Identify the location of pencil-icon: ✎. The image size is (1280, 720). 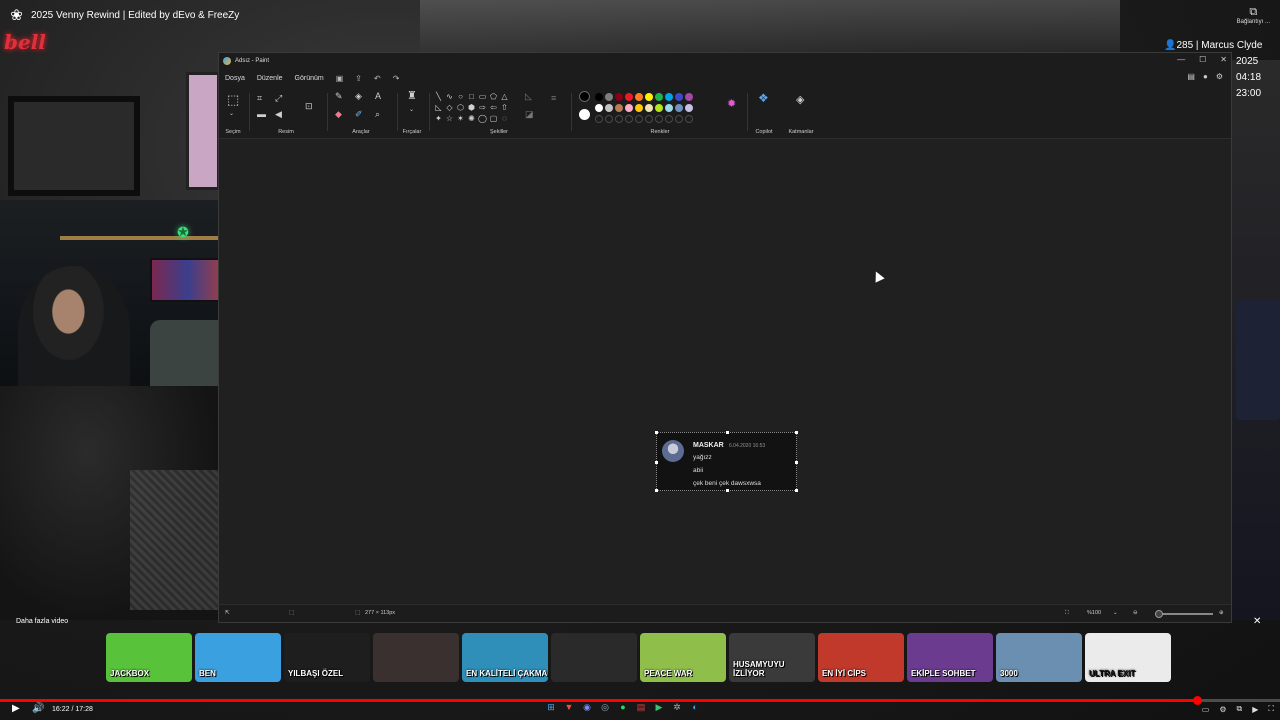
(339, 96).